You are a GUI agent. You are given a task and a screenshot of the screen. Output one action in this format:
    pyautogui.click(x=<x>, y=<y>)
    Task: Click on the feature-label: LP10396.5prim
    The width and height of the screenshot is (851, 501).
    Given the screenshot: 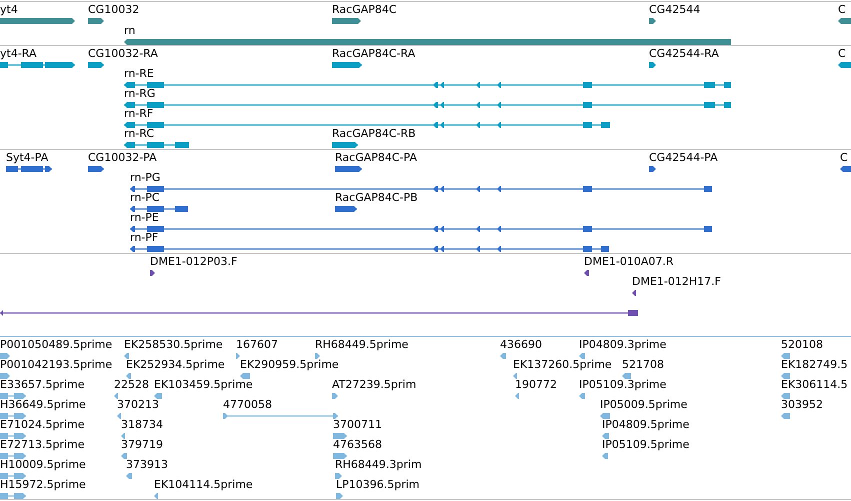 What is the action you would take?
    pyautogui.click(x=378, y=484)
    